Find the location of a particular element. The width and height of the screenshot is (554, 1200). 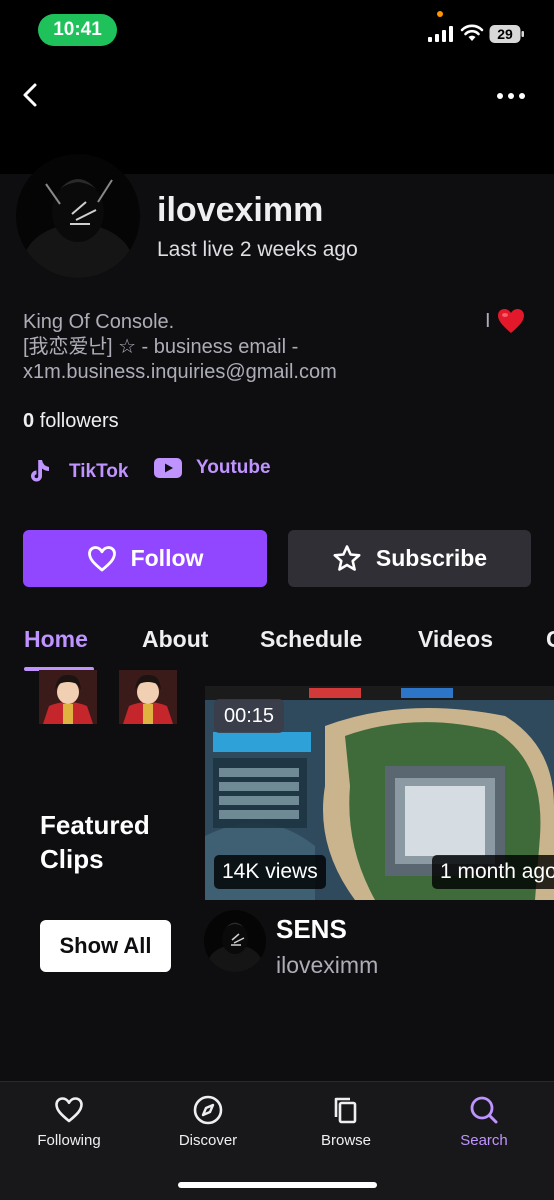

tab-schedule: Schedule is located at coordinates (311, 639).